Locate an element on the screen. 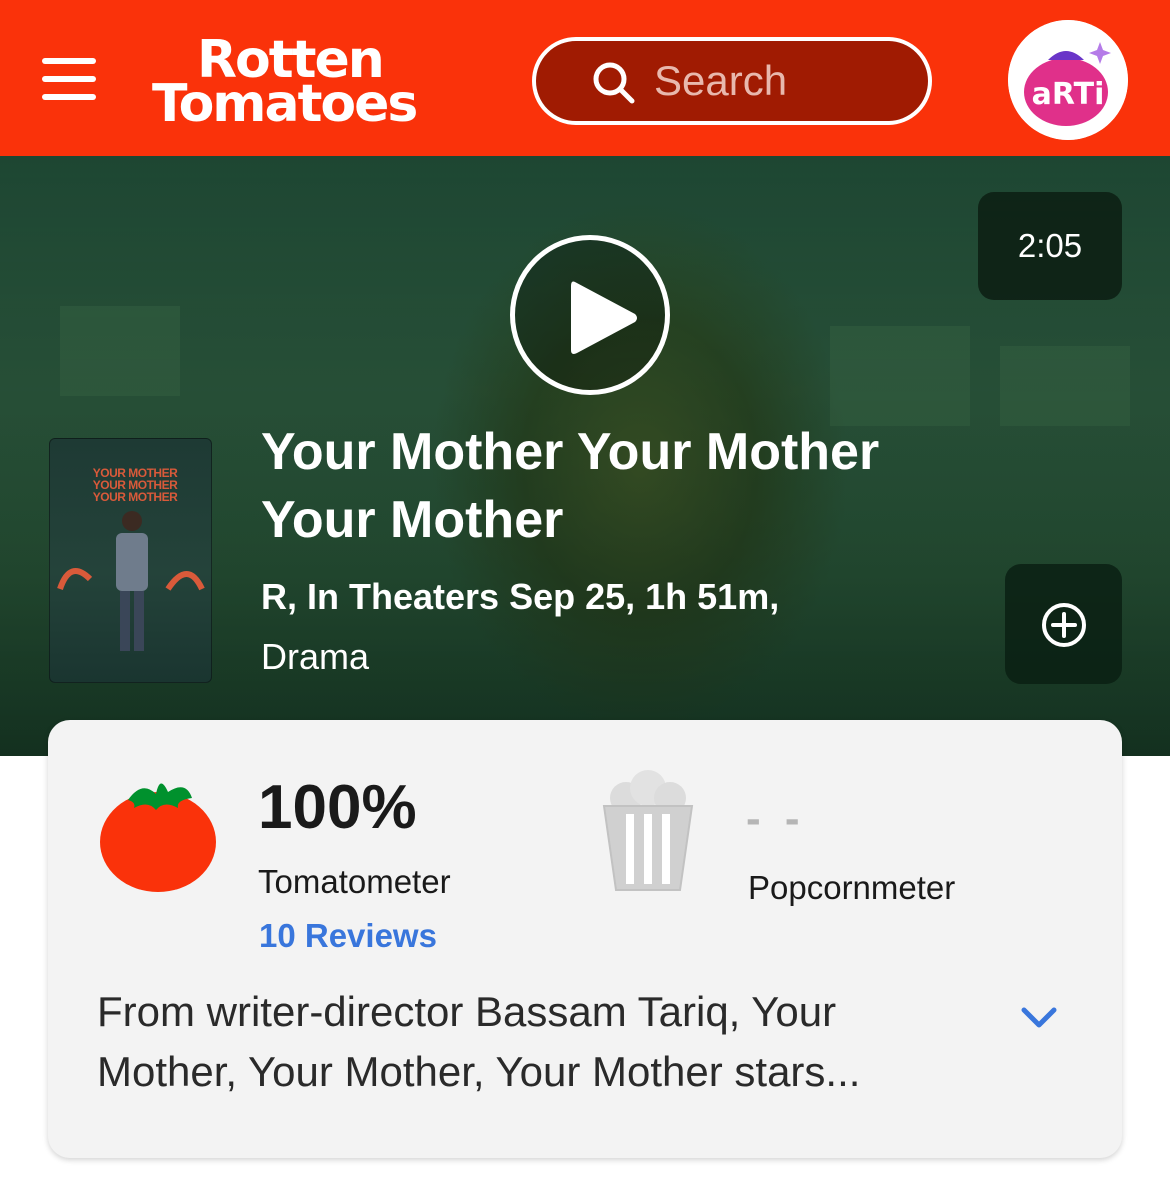 Image resolution: width=1170 pixels, height=1181 pixels. user-avatar: aRTi is located at coordinates (1068, 80).